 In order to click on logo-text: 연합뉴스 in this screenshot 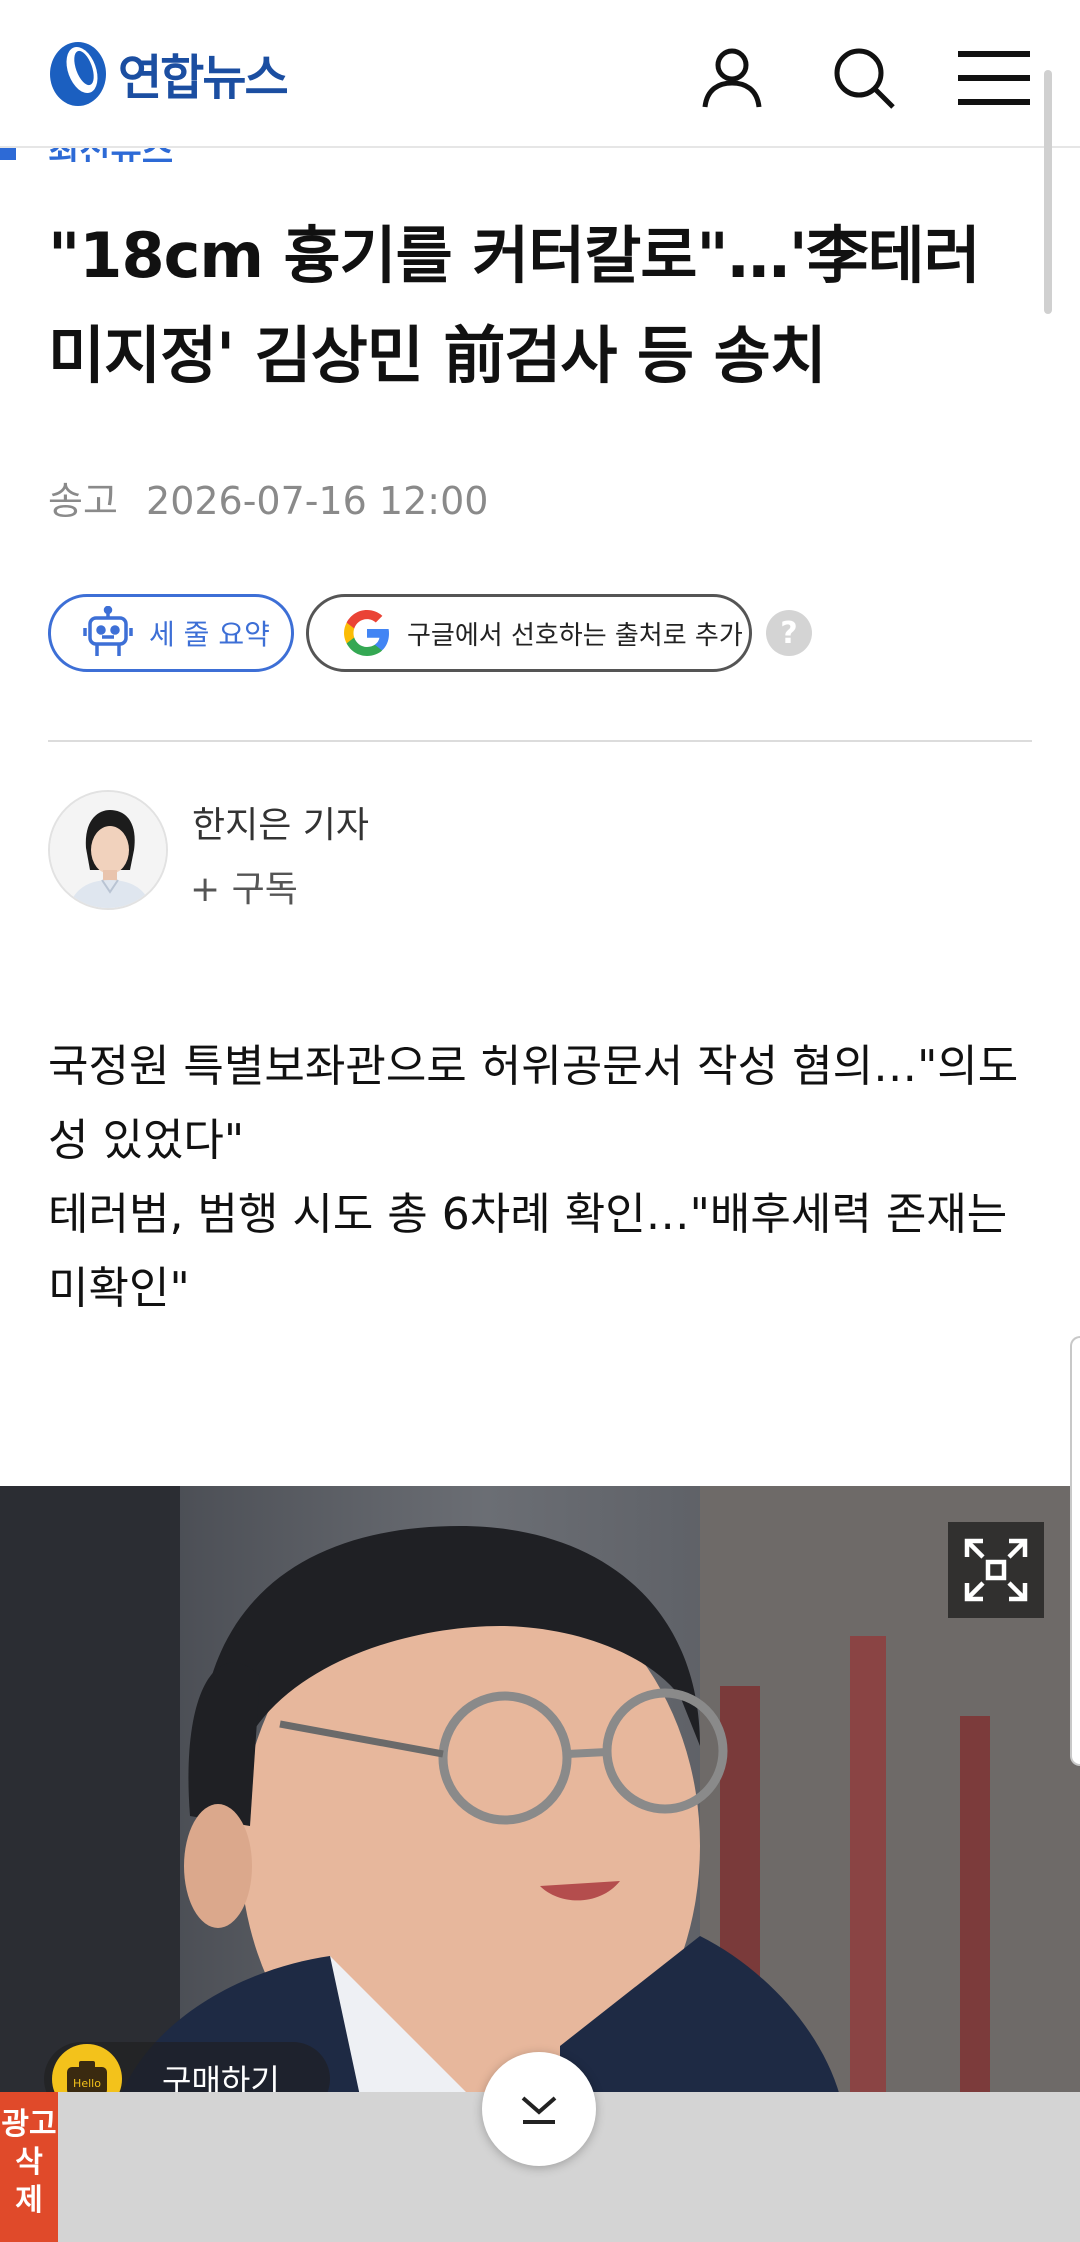, I will do `click(203, 78)`.